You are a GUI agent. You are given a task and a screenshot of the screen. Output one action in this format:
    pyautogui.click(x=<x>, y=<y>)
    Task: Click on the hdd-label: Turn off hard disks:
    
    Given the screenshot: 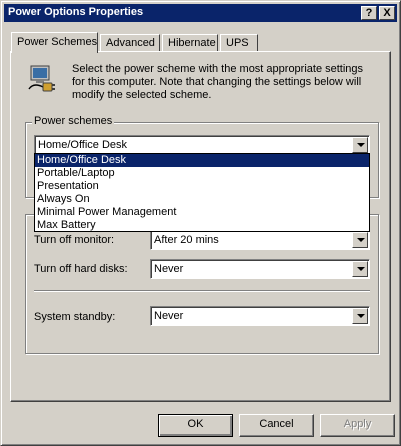 What is the action you would take?
    pyautogui.click(x=81, y=269)
    